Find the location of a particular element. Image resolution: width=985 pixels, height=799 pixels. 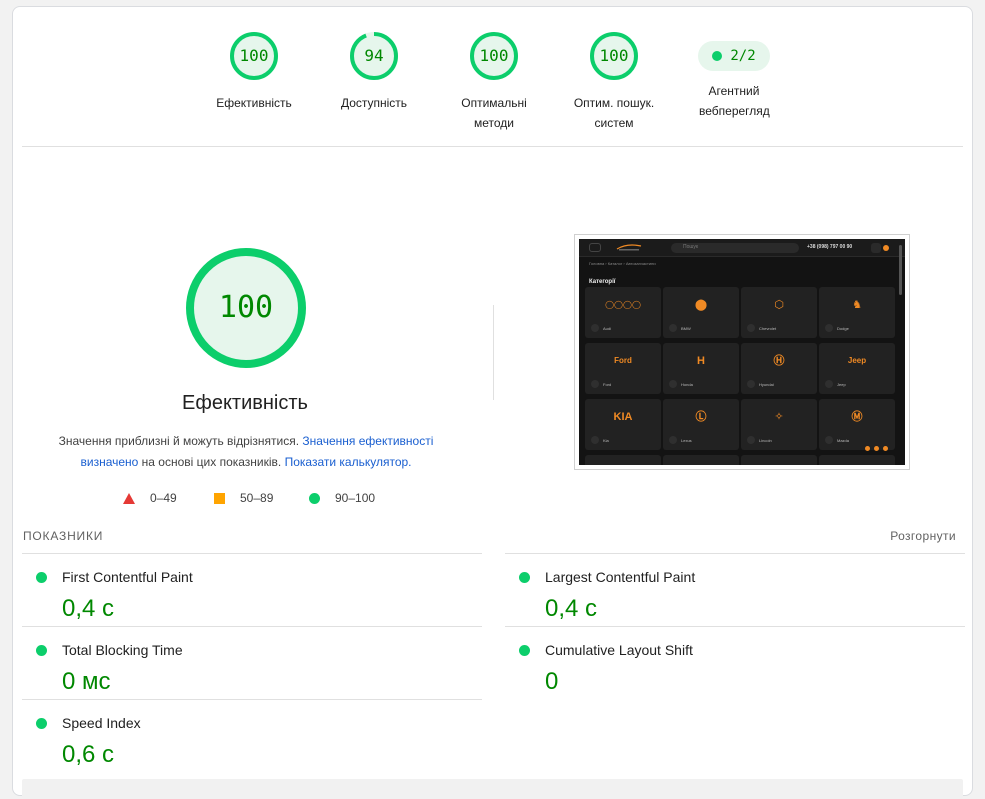

brand-name: Kia is located at coordinates (606, 440).